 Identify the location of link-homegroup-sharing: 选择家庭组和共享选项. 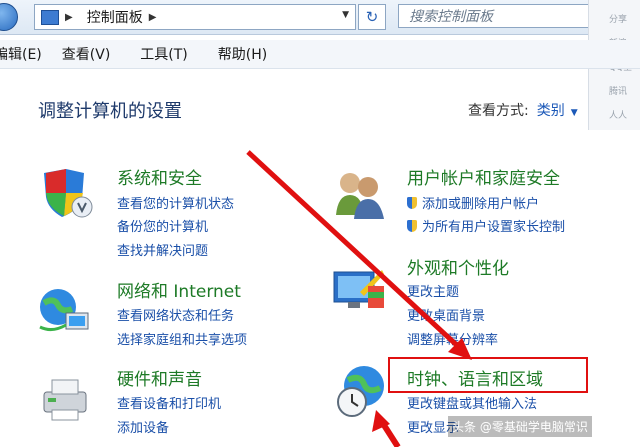
(182, 338).